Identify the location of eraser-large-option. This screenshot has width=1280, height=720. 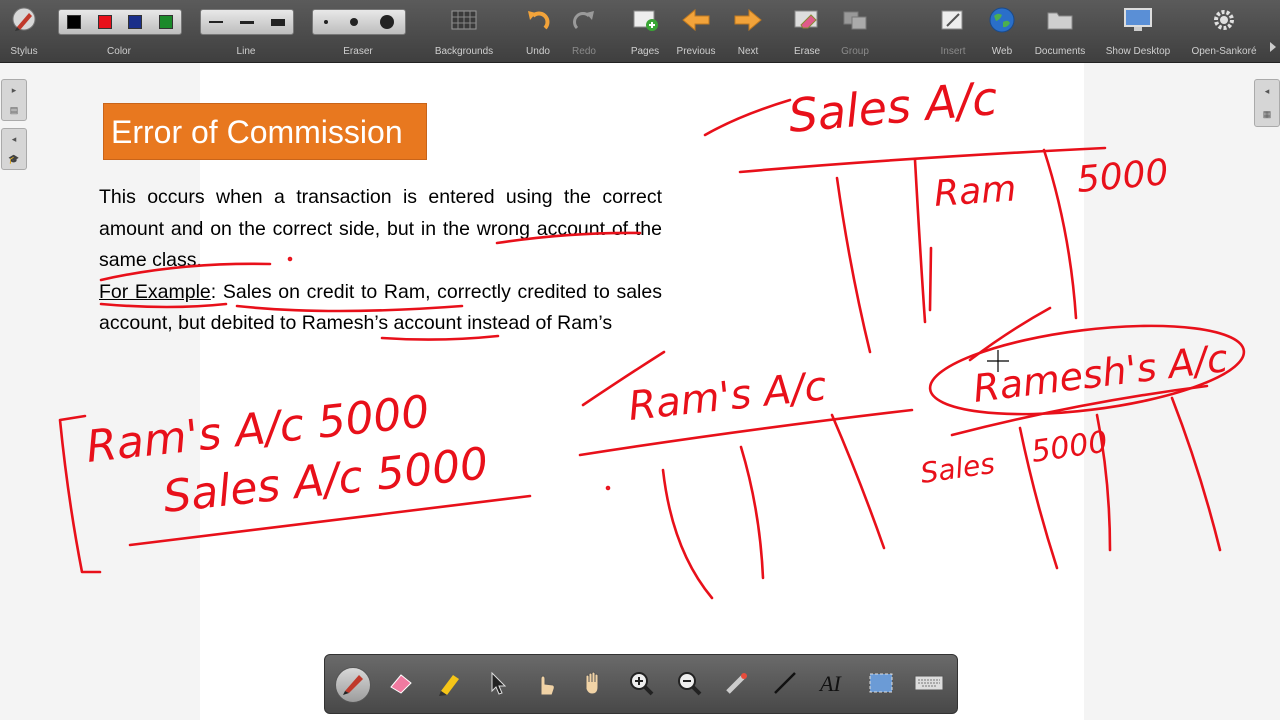
(387, 22).